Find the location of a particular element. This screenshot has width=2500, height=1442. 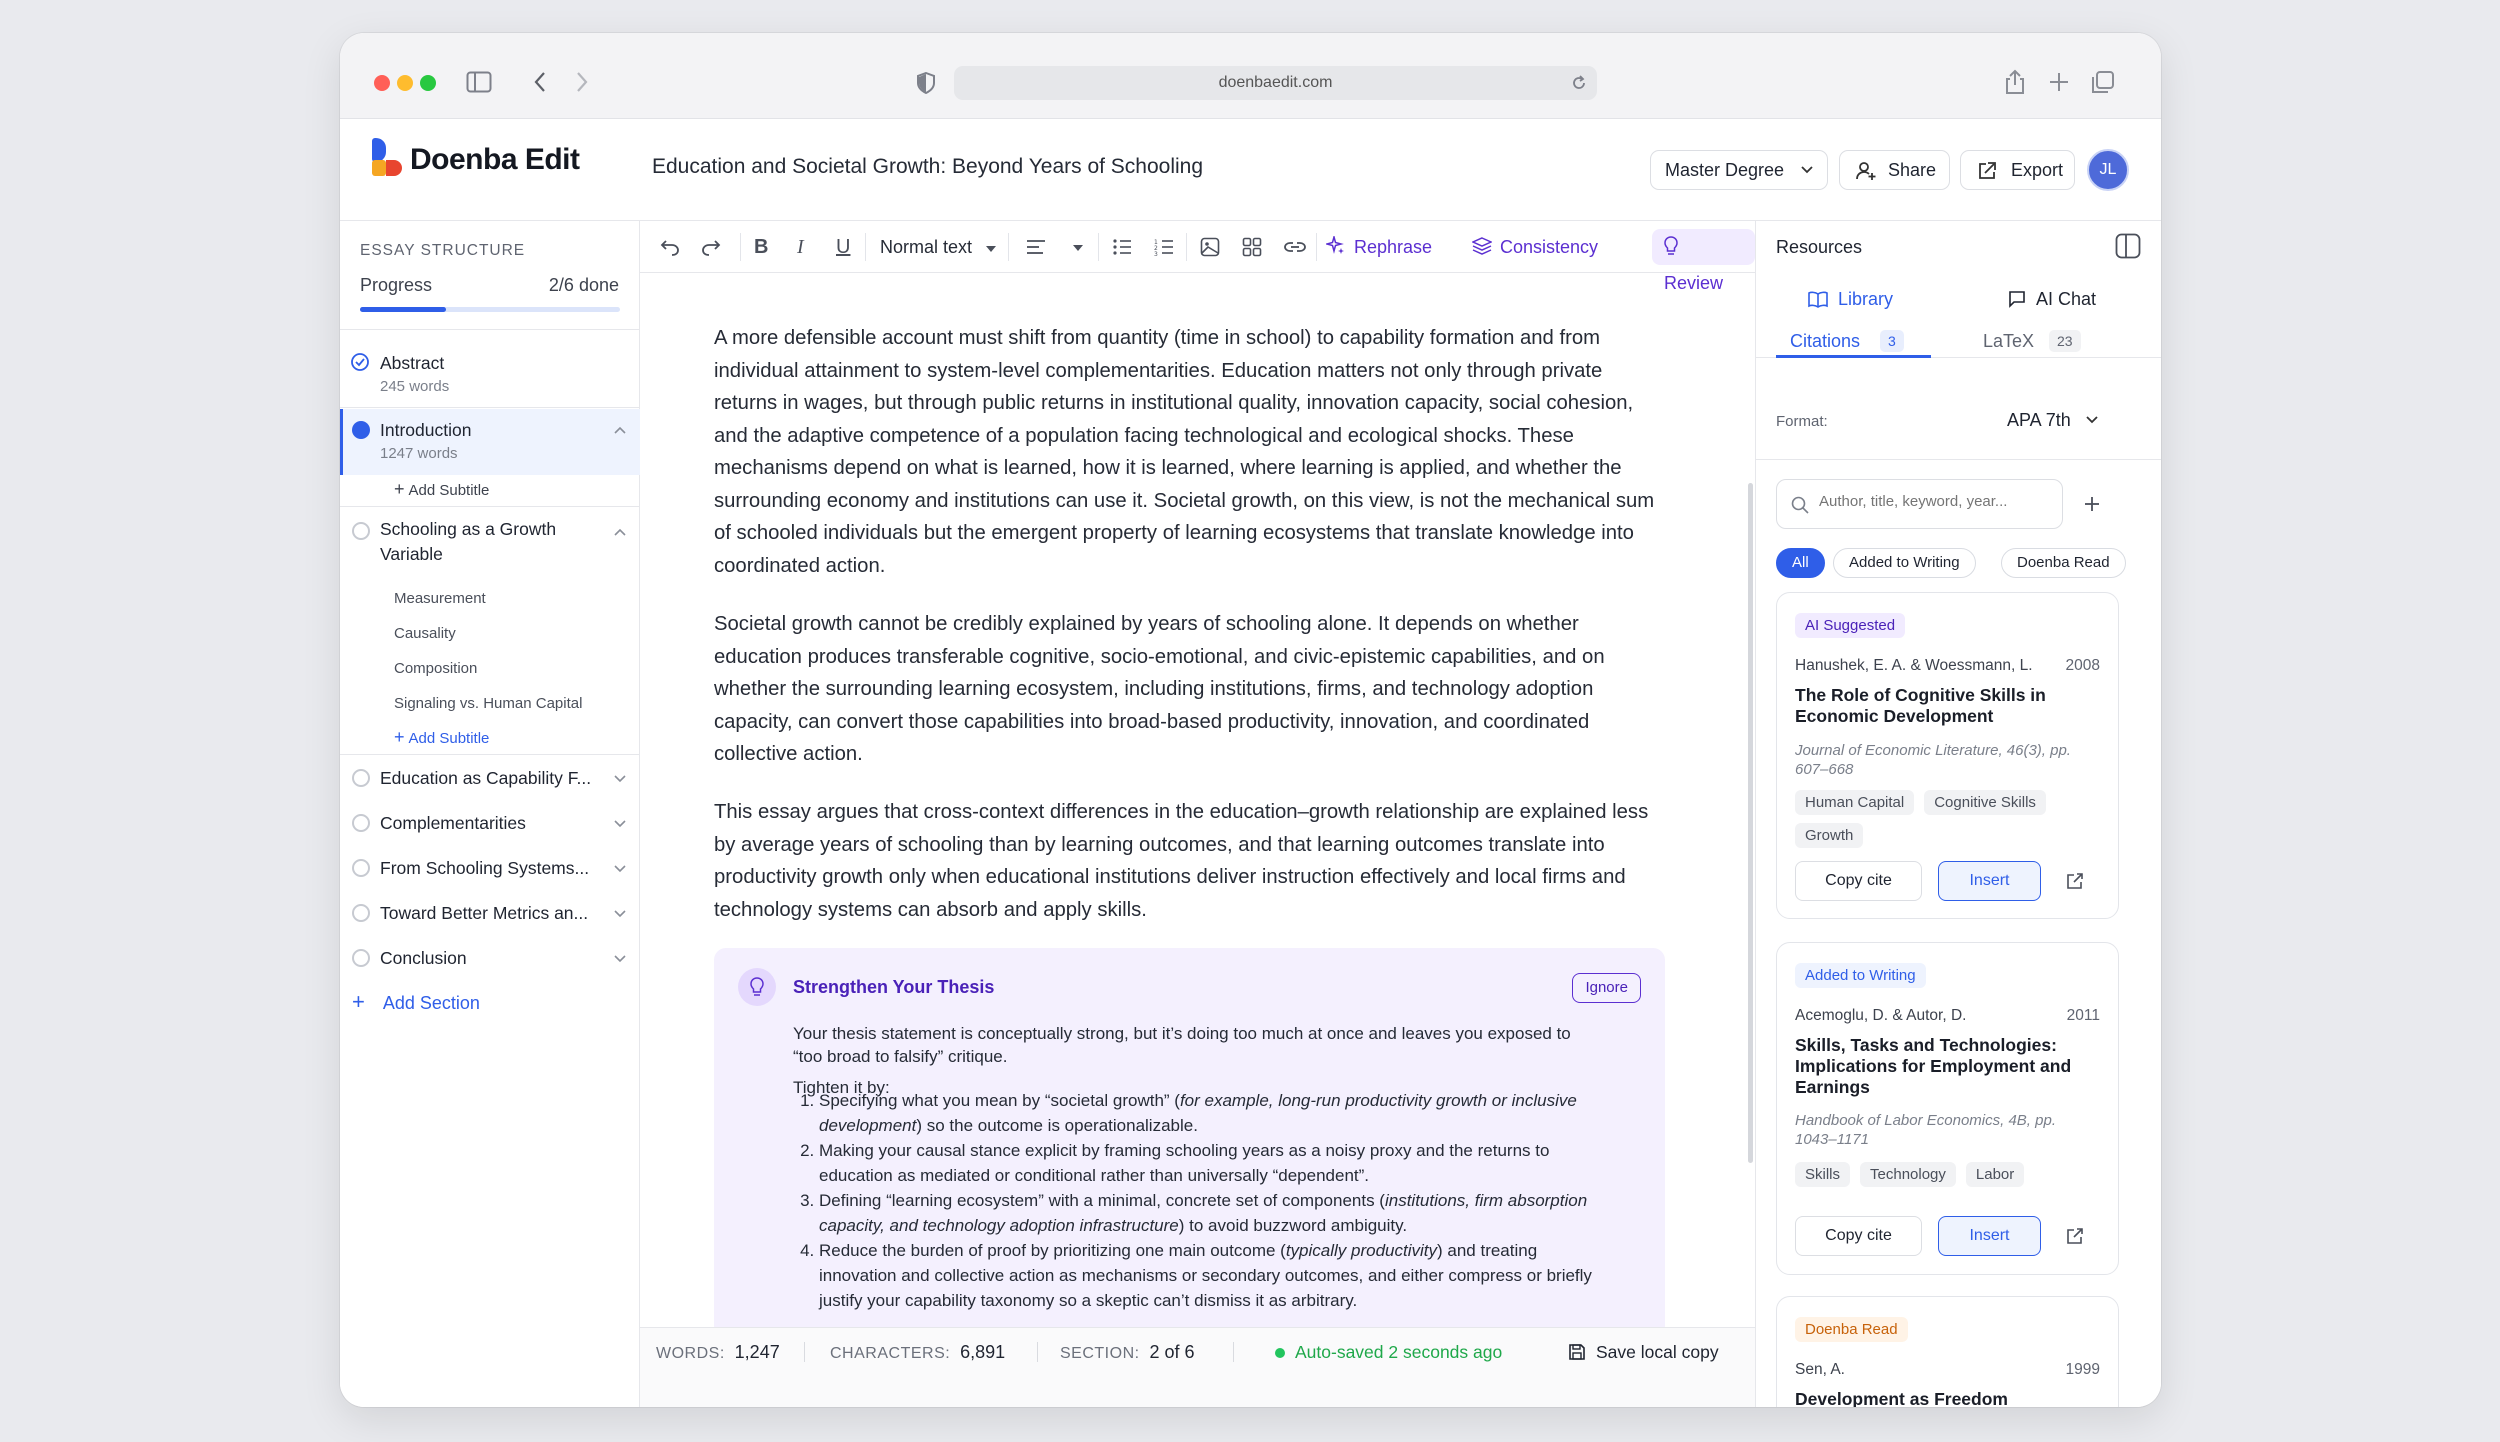

text-style-select: Normal text is located at coordinates (938, 247).